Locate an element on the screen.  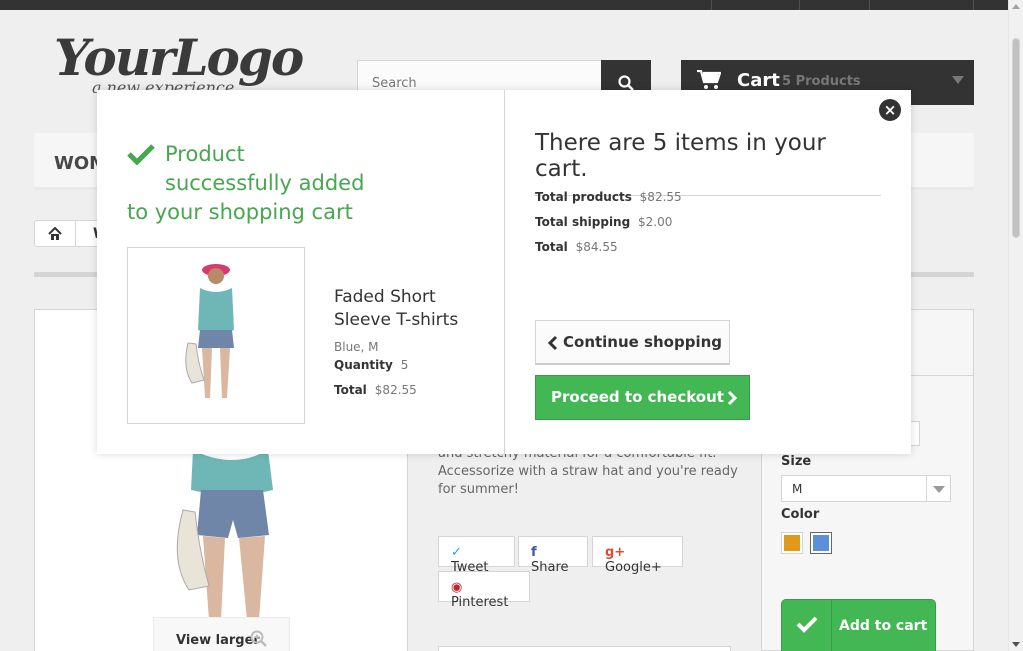
modal-product-image is located at coordinates (216, 335).